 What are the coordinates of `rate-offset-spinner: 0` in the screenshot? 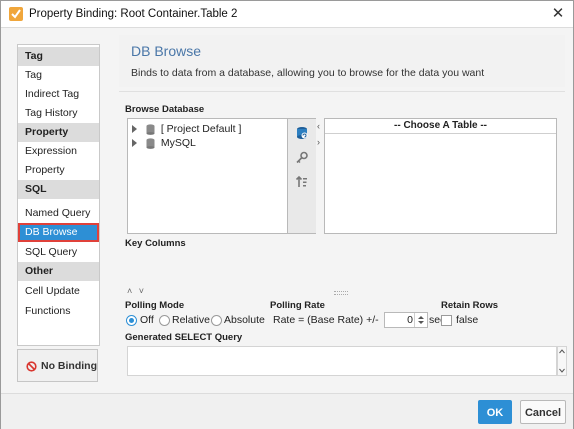 It's located at (406, 320).